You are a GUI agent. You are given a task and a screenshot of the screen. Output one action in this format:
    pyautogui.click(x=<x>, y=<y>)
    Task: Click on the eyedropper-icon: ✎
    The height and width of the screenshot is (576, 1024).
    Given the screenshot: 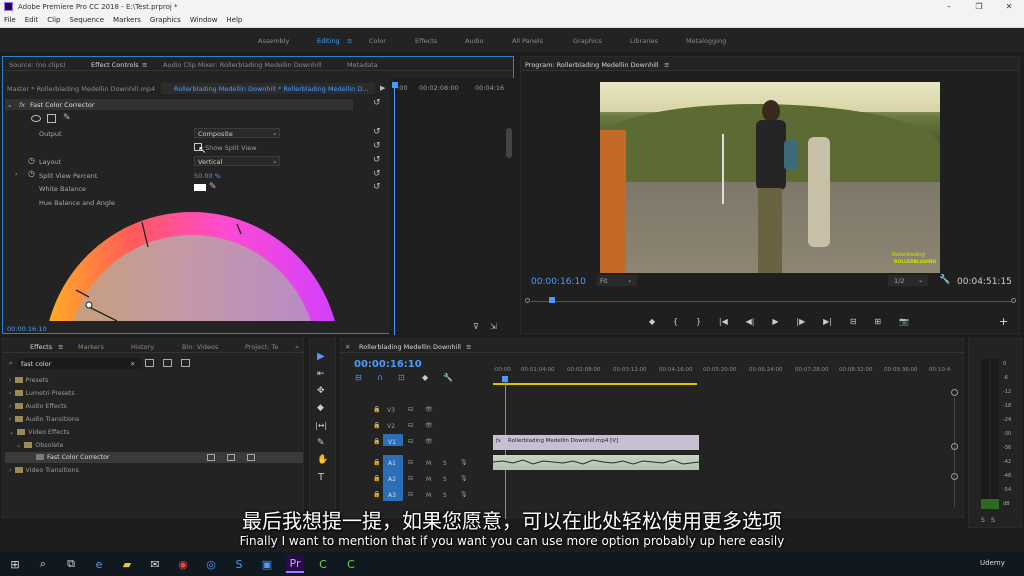 What is the action you would take?
    pyautogui.click(x=213, y=187)
    